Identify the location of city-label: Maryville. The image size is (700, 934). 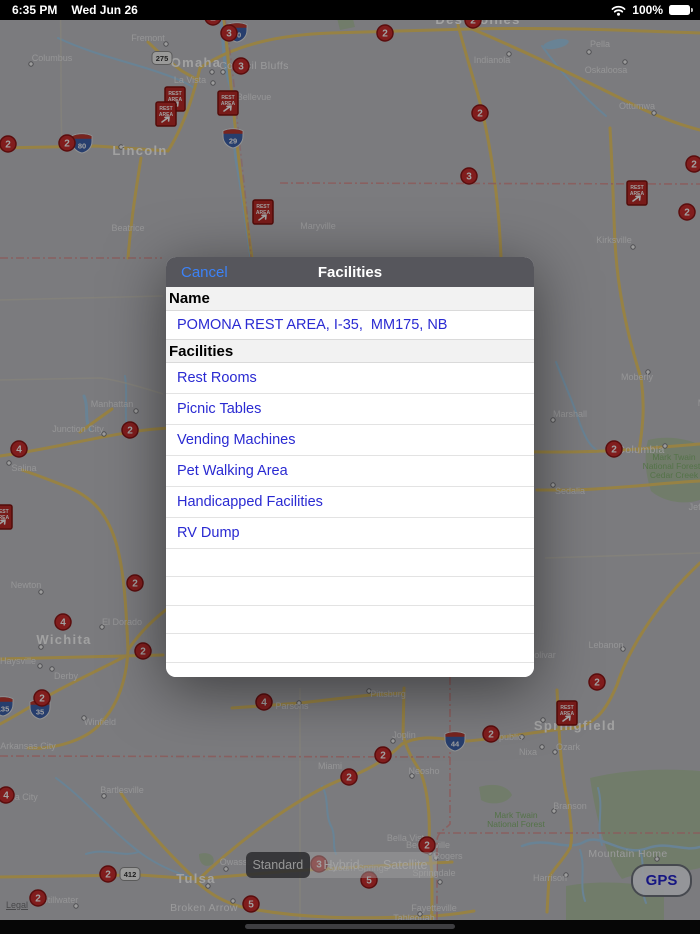
(318, 226).